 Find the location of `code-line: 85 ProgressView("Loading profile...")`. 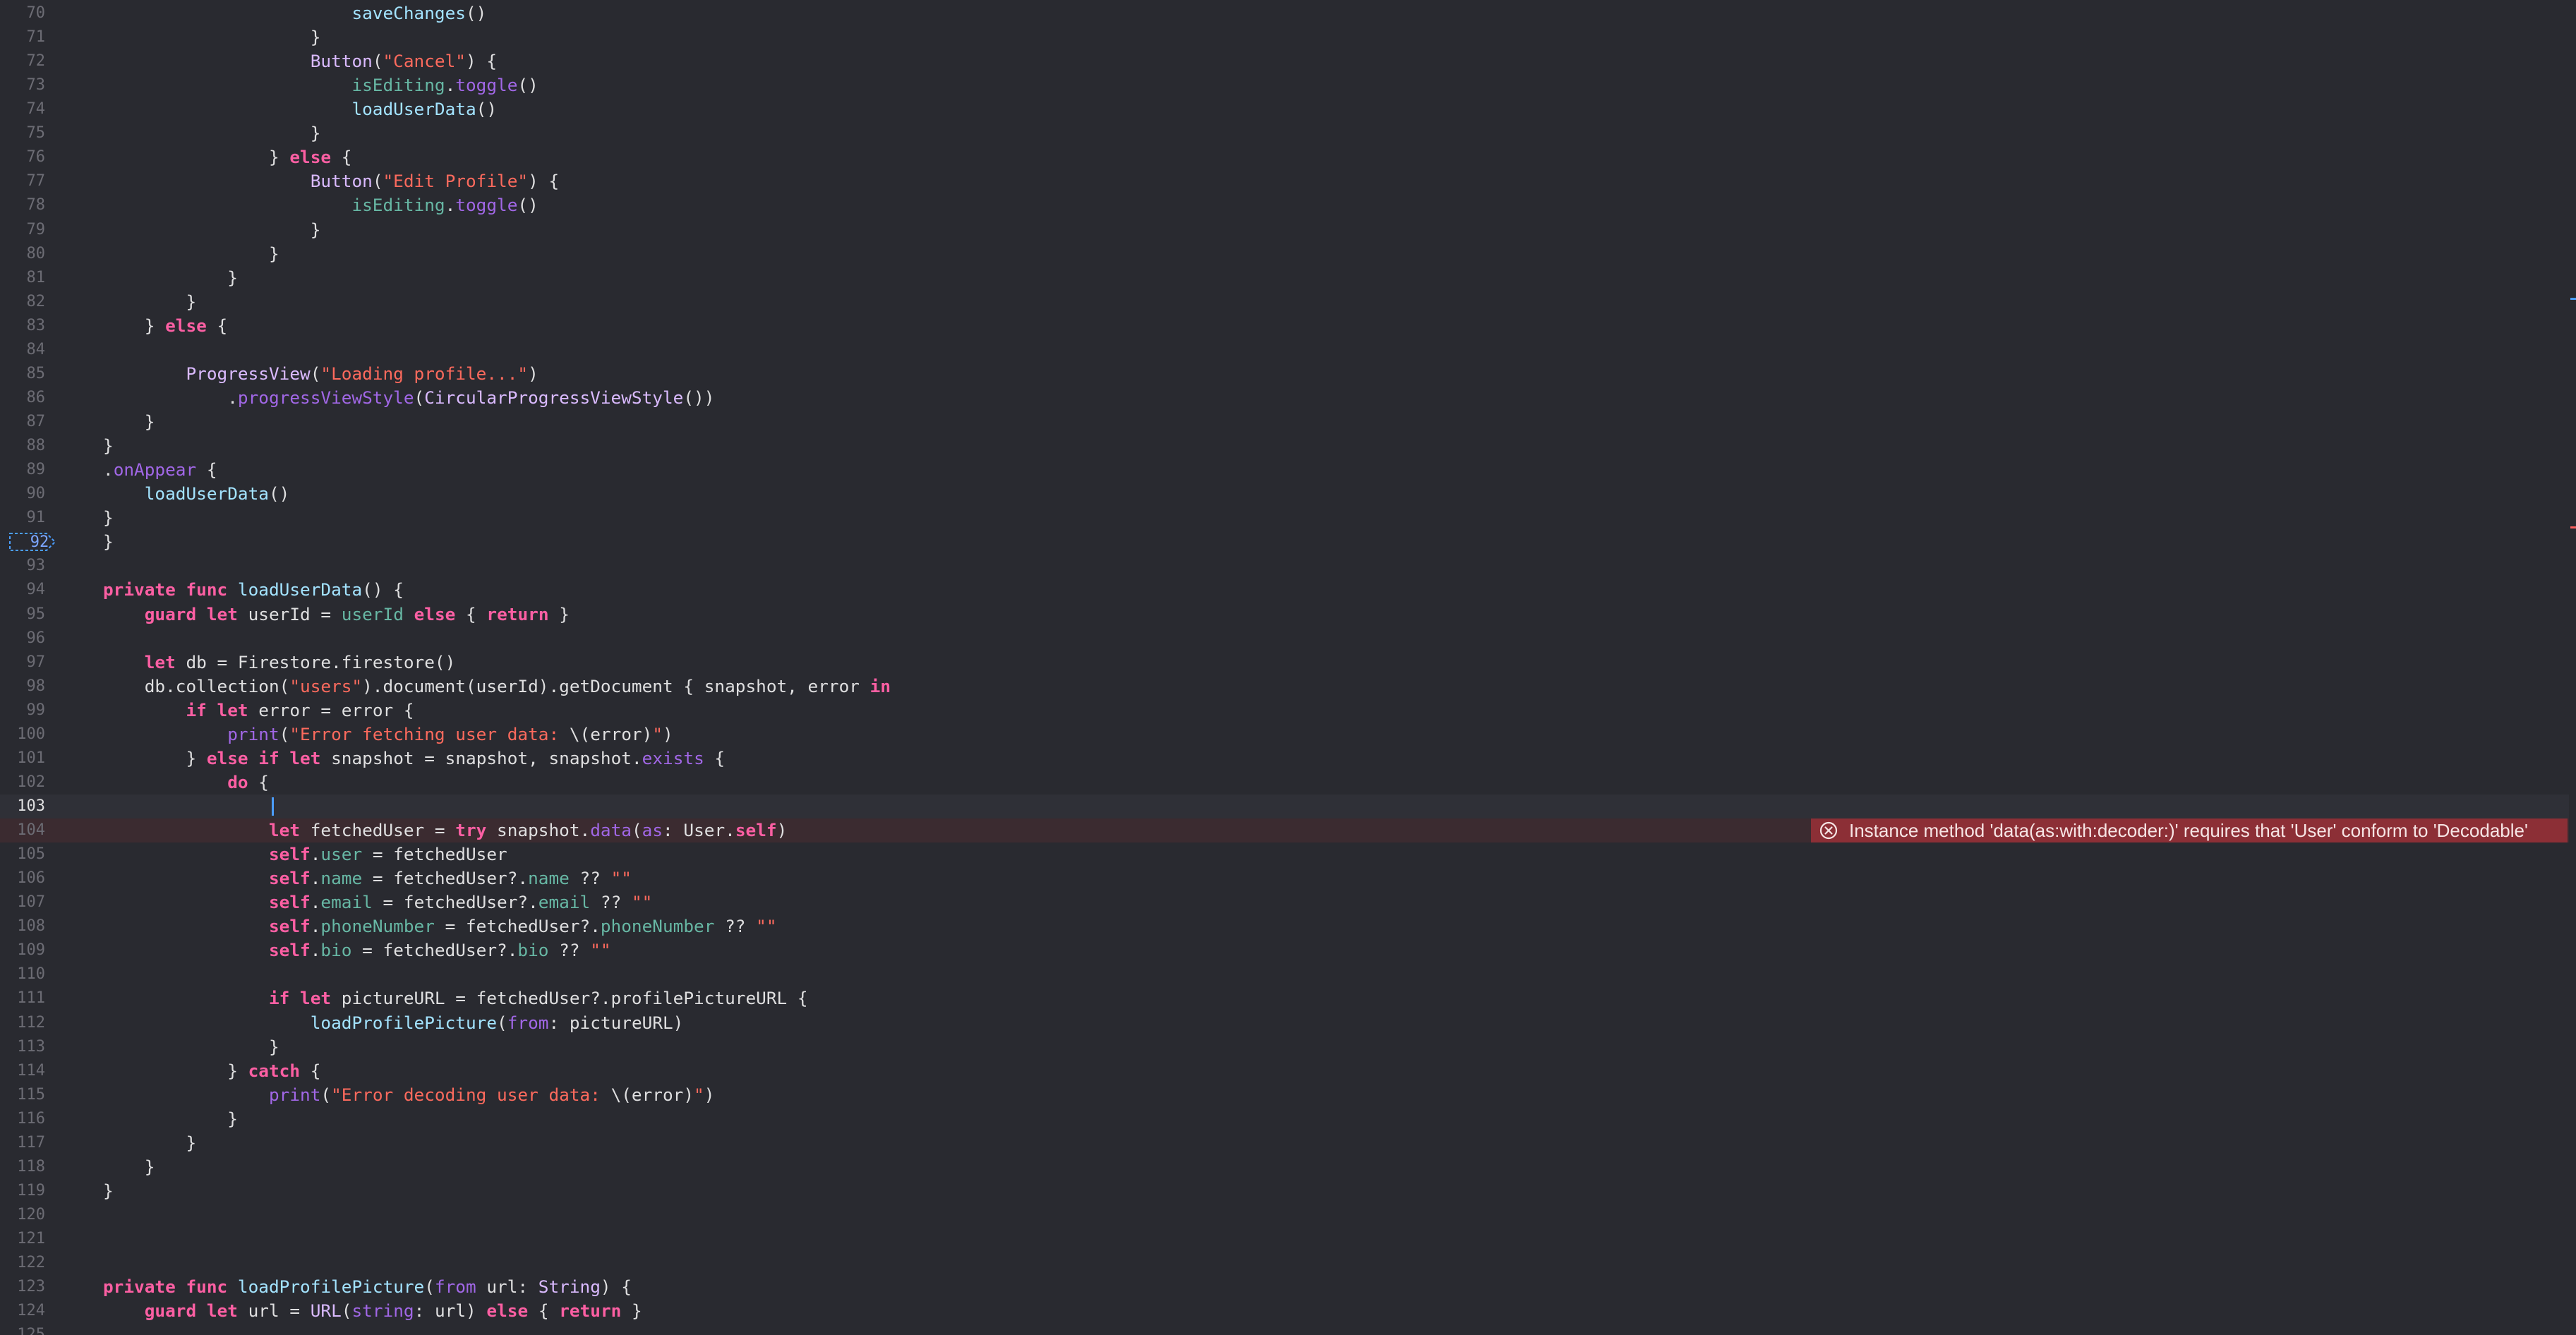

code-line: 85 ProgressView("Loading profile...") is located at coordinates (1284, 374).